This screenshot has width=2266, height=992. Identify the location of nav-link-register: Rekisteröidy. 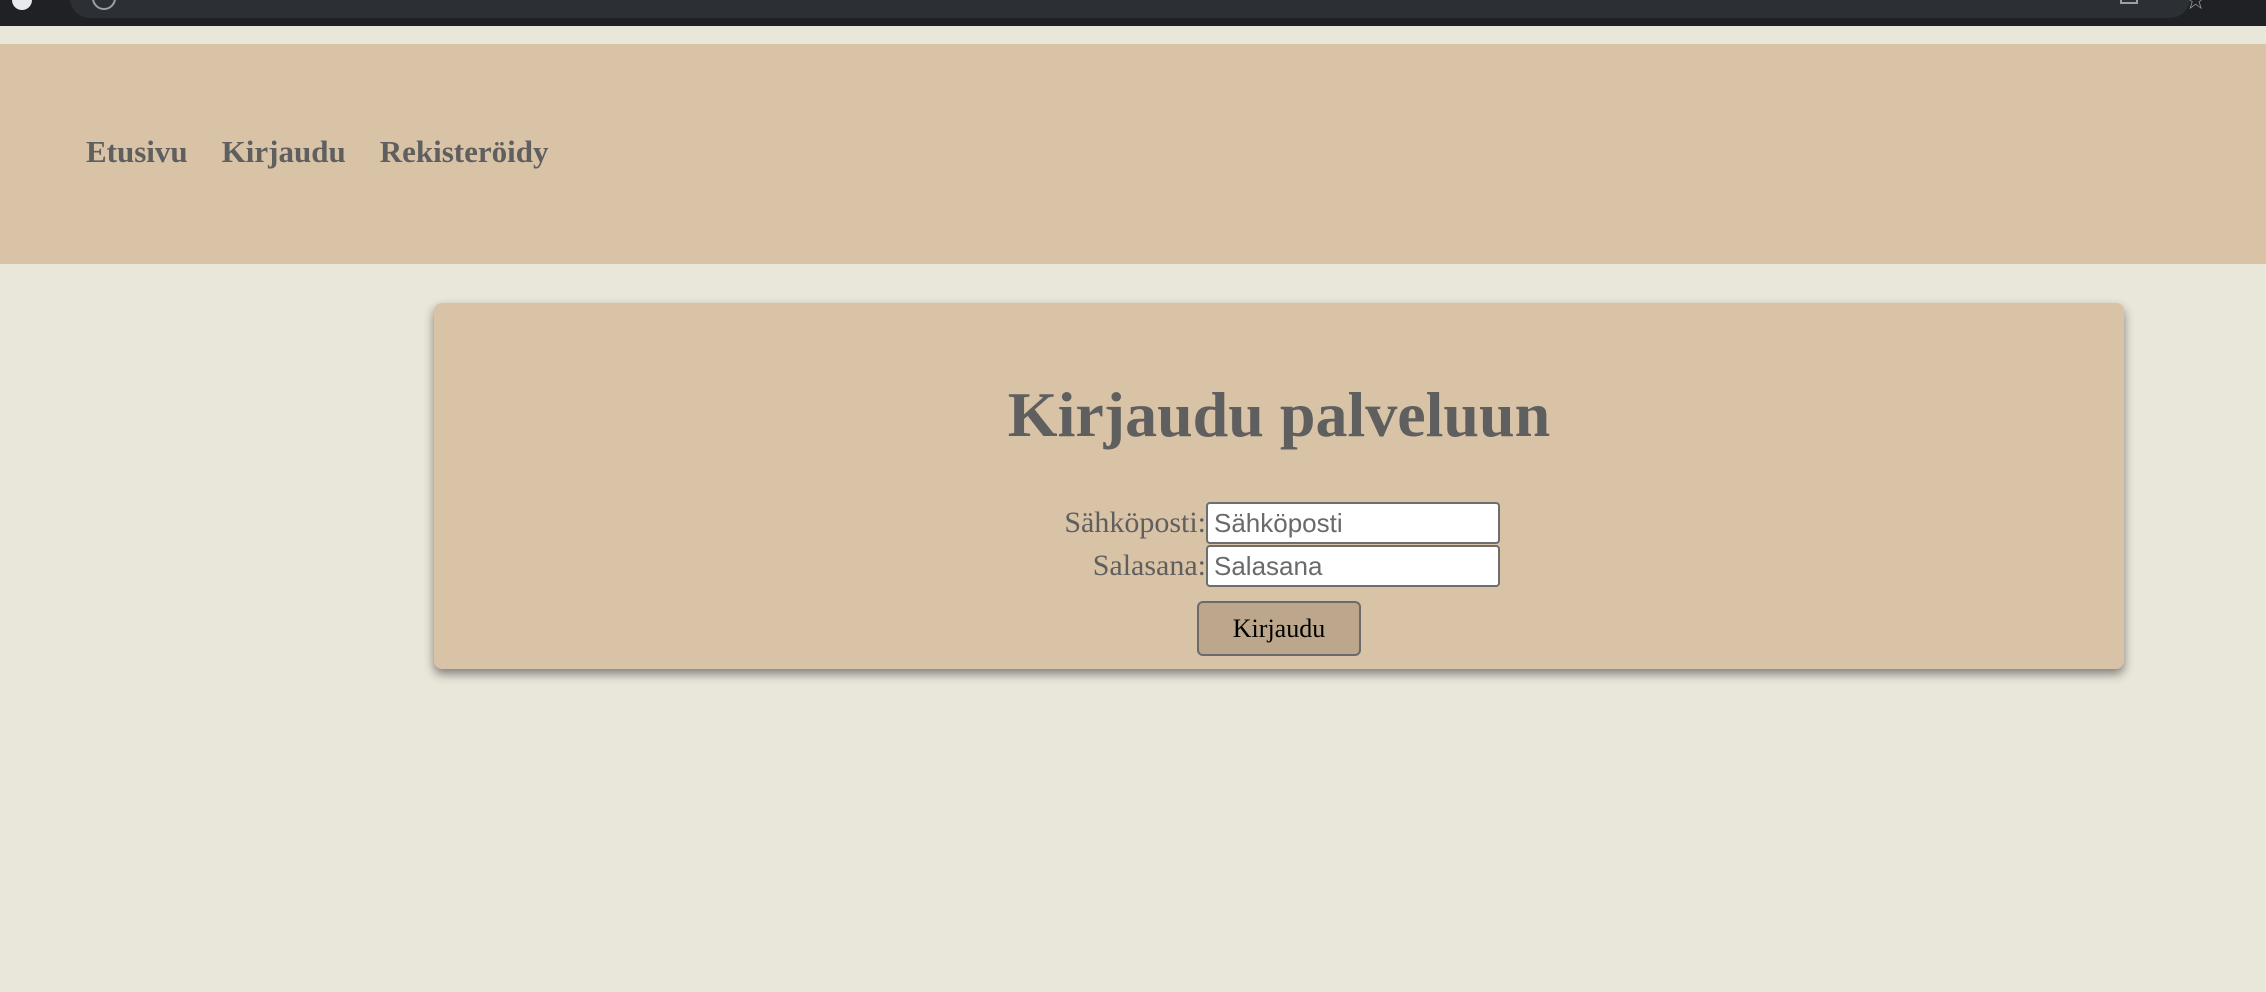
(464, 152).